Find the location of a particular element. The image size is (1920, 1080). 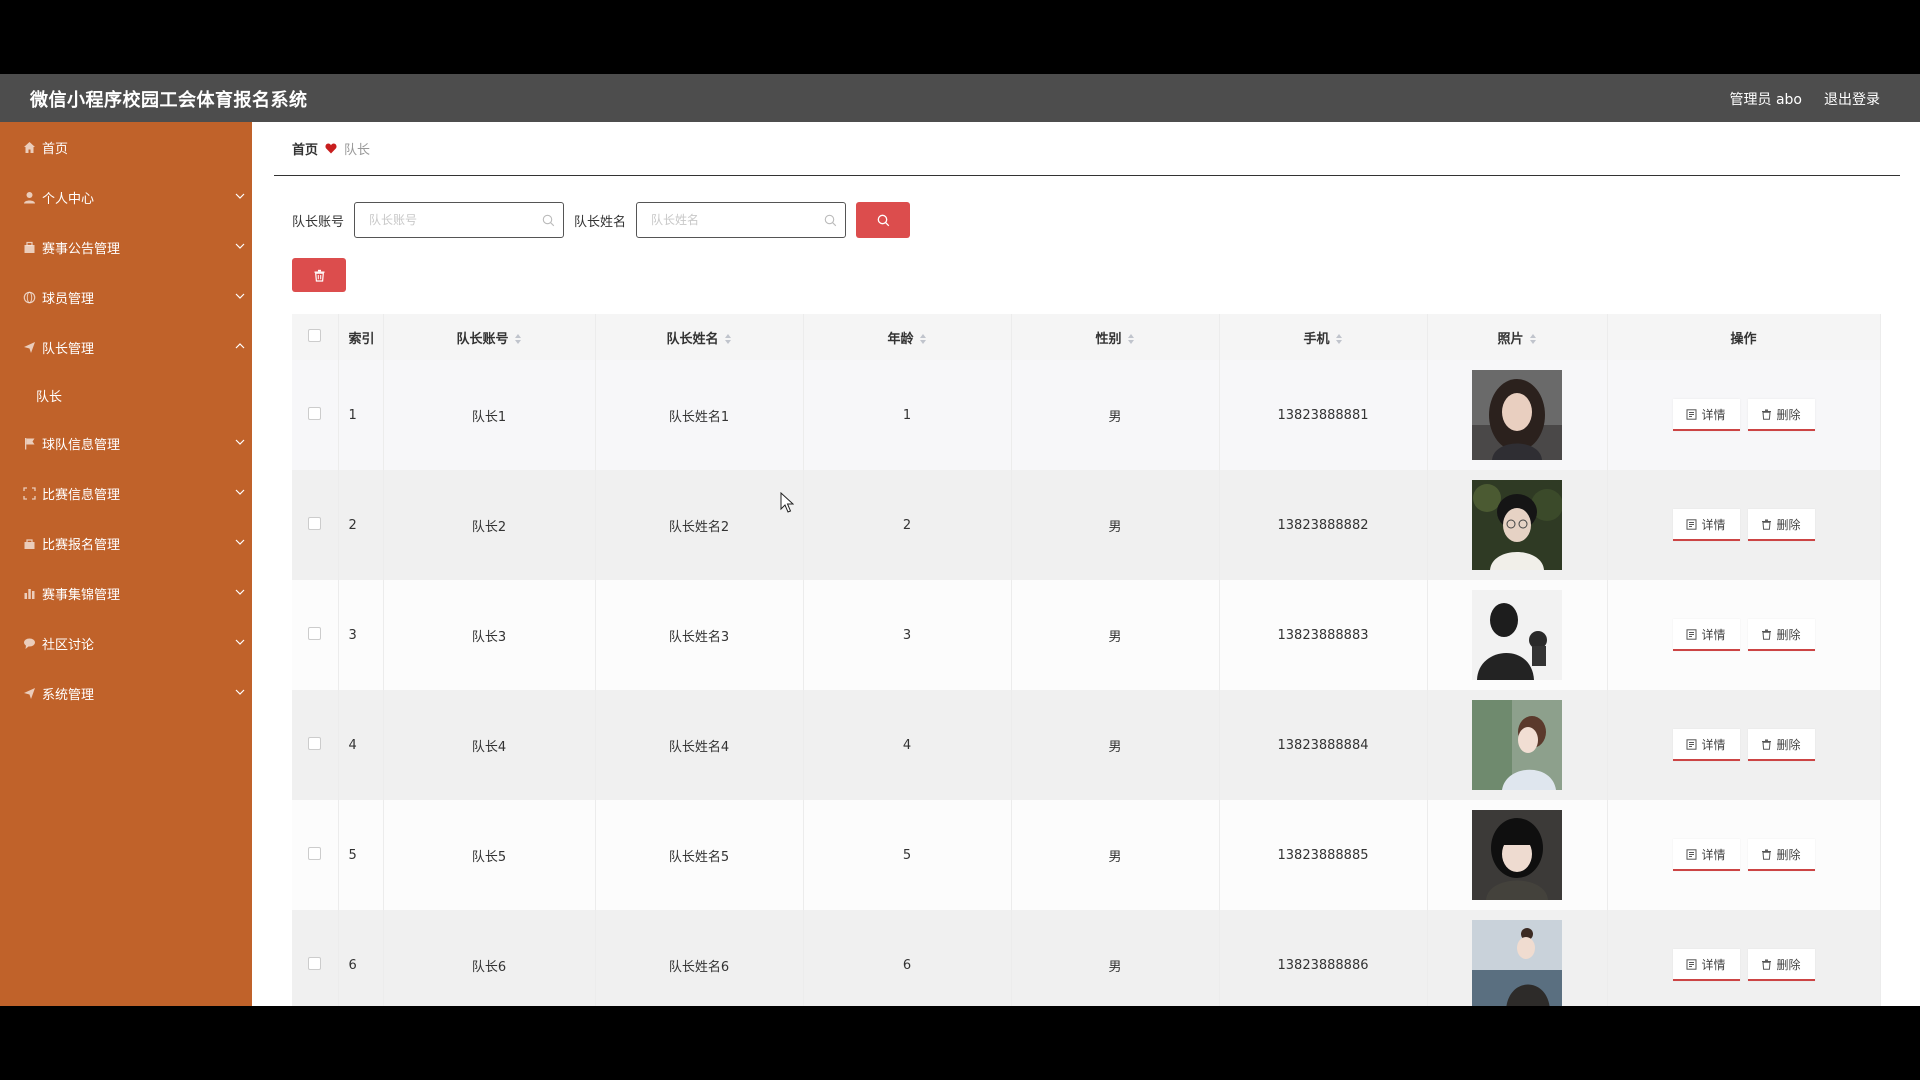

select-all-cell is located at coordinates (315, 337).